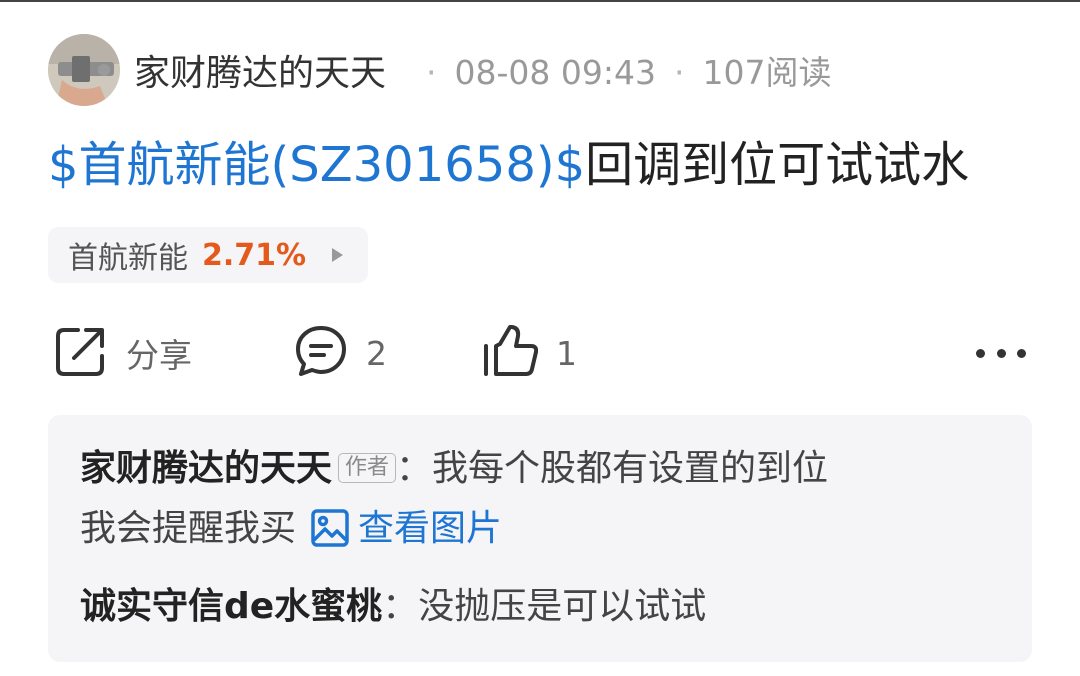 The height and width of the screenshot is (676, 1080). I want to click on comment-item: 诚实守信de水蜜桃：没抛压是可以试试, so click(540, 607).